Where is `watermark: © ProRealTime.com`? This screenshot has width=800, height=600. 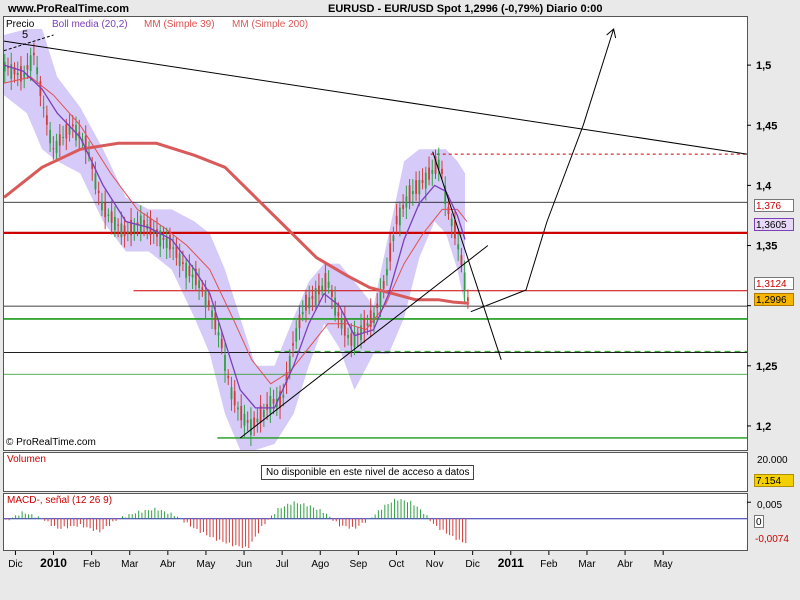 watermark: © ProRealTime.com is located at coordinates (51, 442).